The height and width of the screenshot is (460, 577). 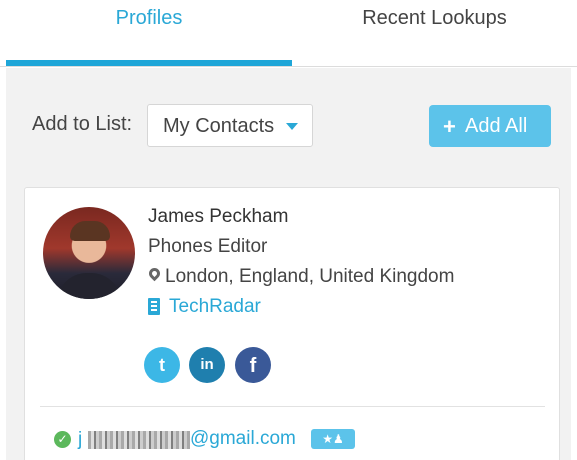 I want to click on add-all-label: Add All, so click(x=496, y=126).